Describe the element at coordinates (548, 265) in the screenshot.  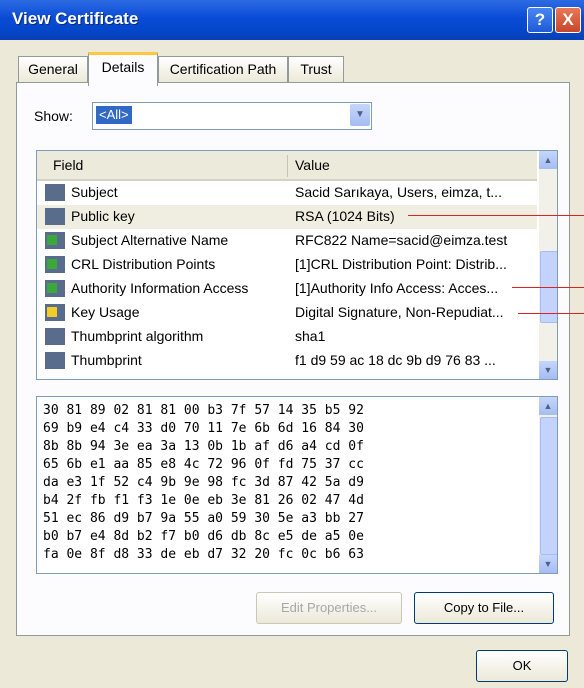
I see `field-list-scrollbar: ▲ ▼` at that location.